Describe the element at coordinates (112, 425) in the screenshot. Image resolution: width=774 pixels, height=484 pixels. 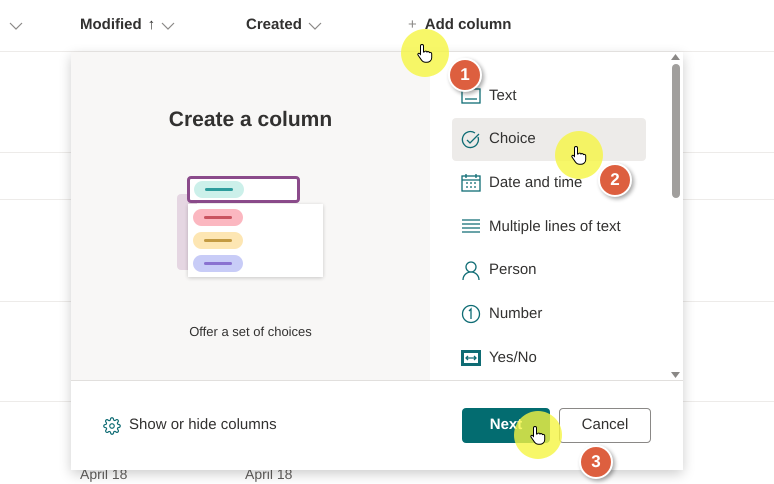
I see `settings-icon` at that location.